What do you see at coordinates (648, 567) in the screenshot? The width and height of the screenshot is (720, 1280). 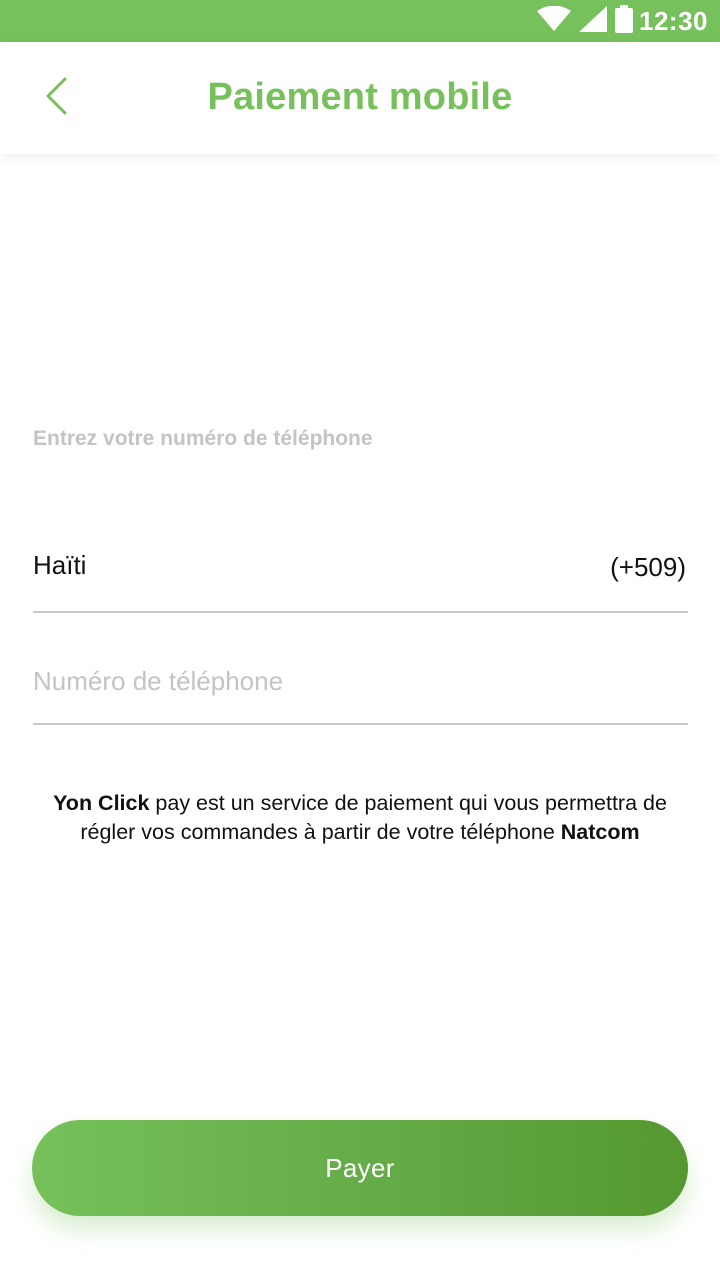 I see `country-dial-code: (+509)` at bounding box center [648, 567].